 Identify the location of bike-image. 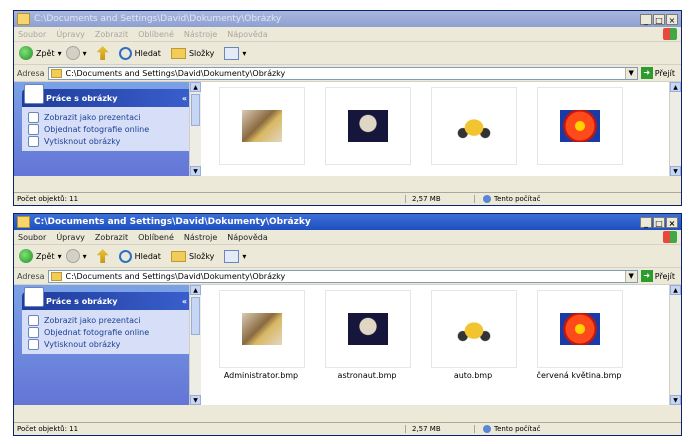
(262, 126).